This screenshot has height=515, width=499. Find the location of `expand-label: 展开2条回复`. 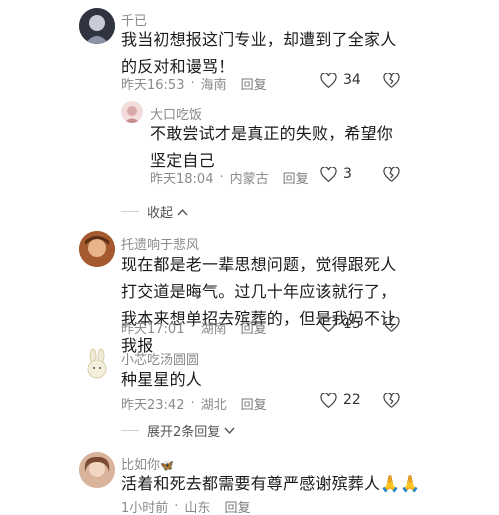

expand-label: 展开2条回复 is located at coordinates (184, 432).